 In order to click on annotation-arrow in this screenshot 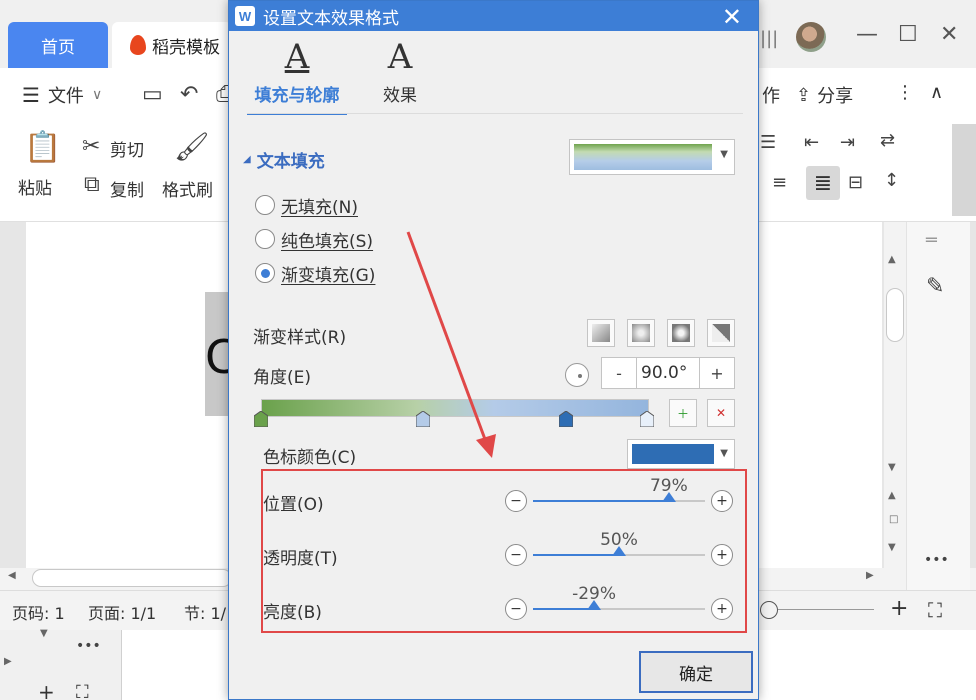, I will do `click(451, 344)`.